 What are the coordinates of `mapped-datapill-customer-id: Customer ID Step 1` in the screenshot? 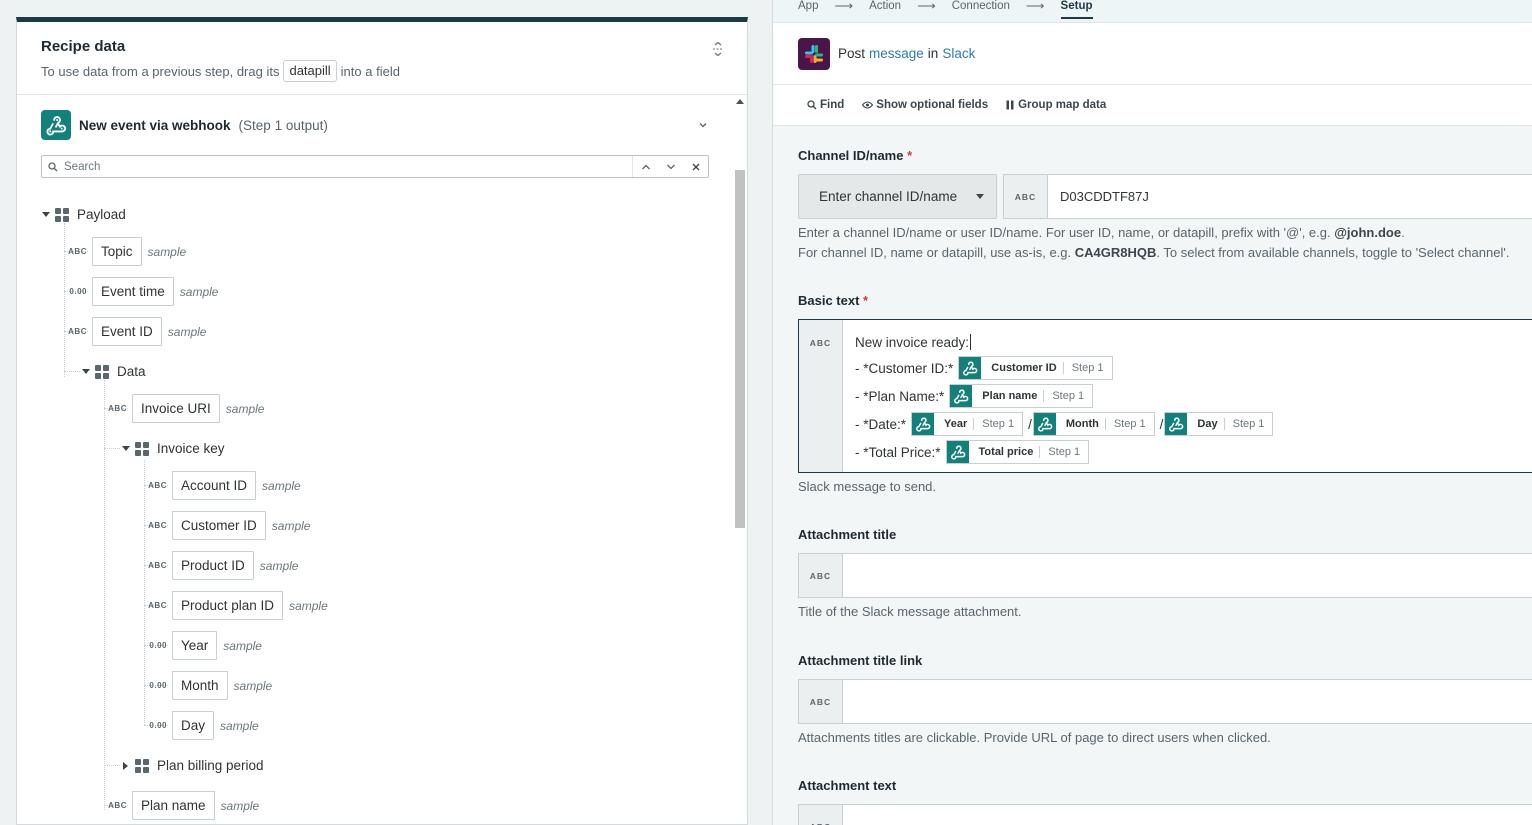 It's located at (1035, 368).